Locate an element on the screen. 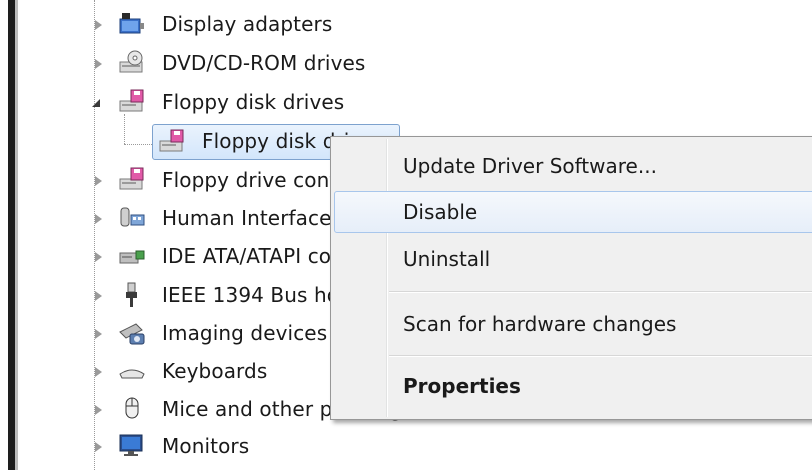  menu-item-disable: Disable is located at coordinates (573, 212).